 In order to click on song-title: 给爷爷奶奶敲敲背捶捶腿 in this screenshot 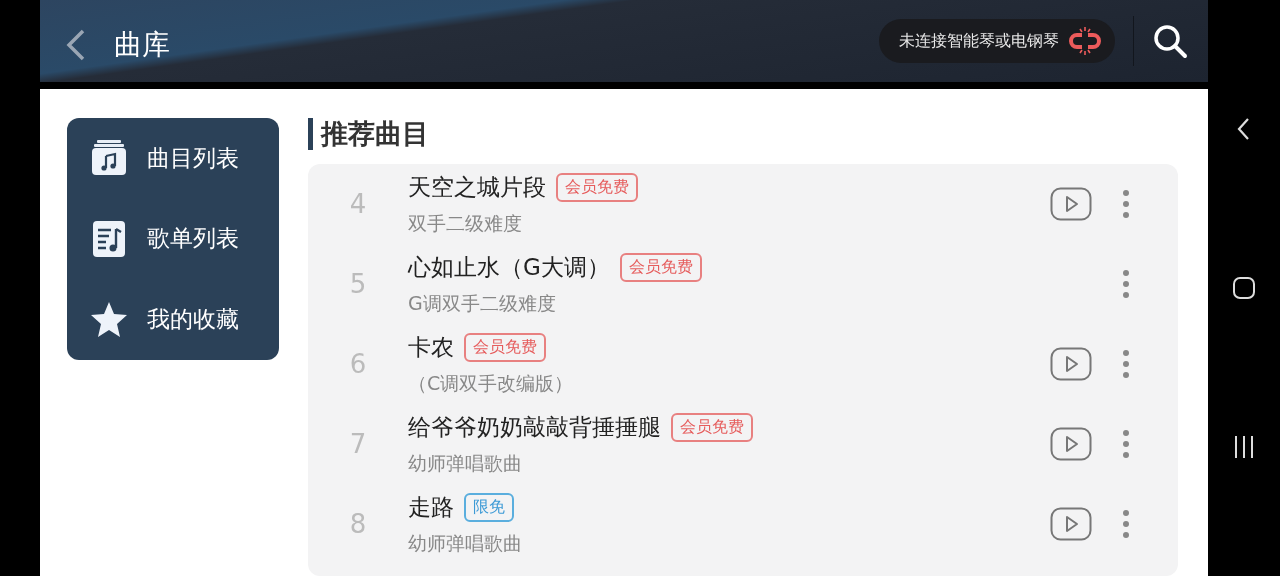, I will do `click(534, 427)`.